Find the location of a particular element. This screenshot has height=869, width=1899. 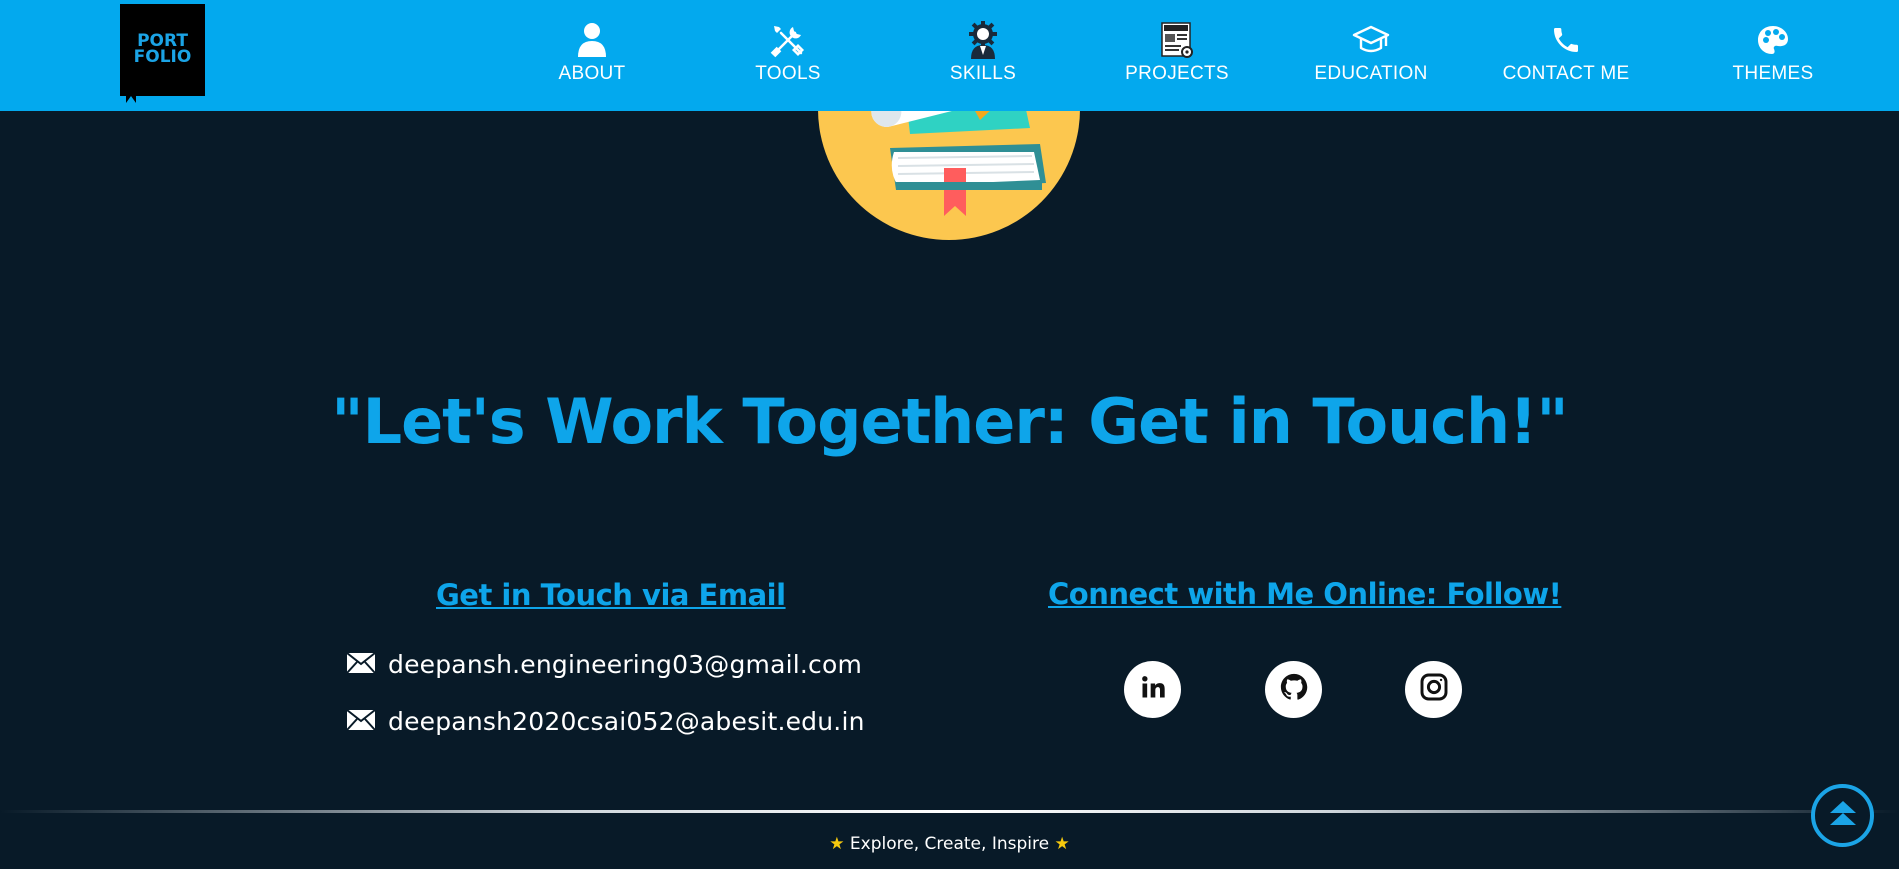

linkedin-button is located at coordinates (1152, 689).